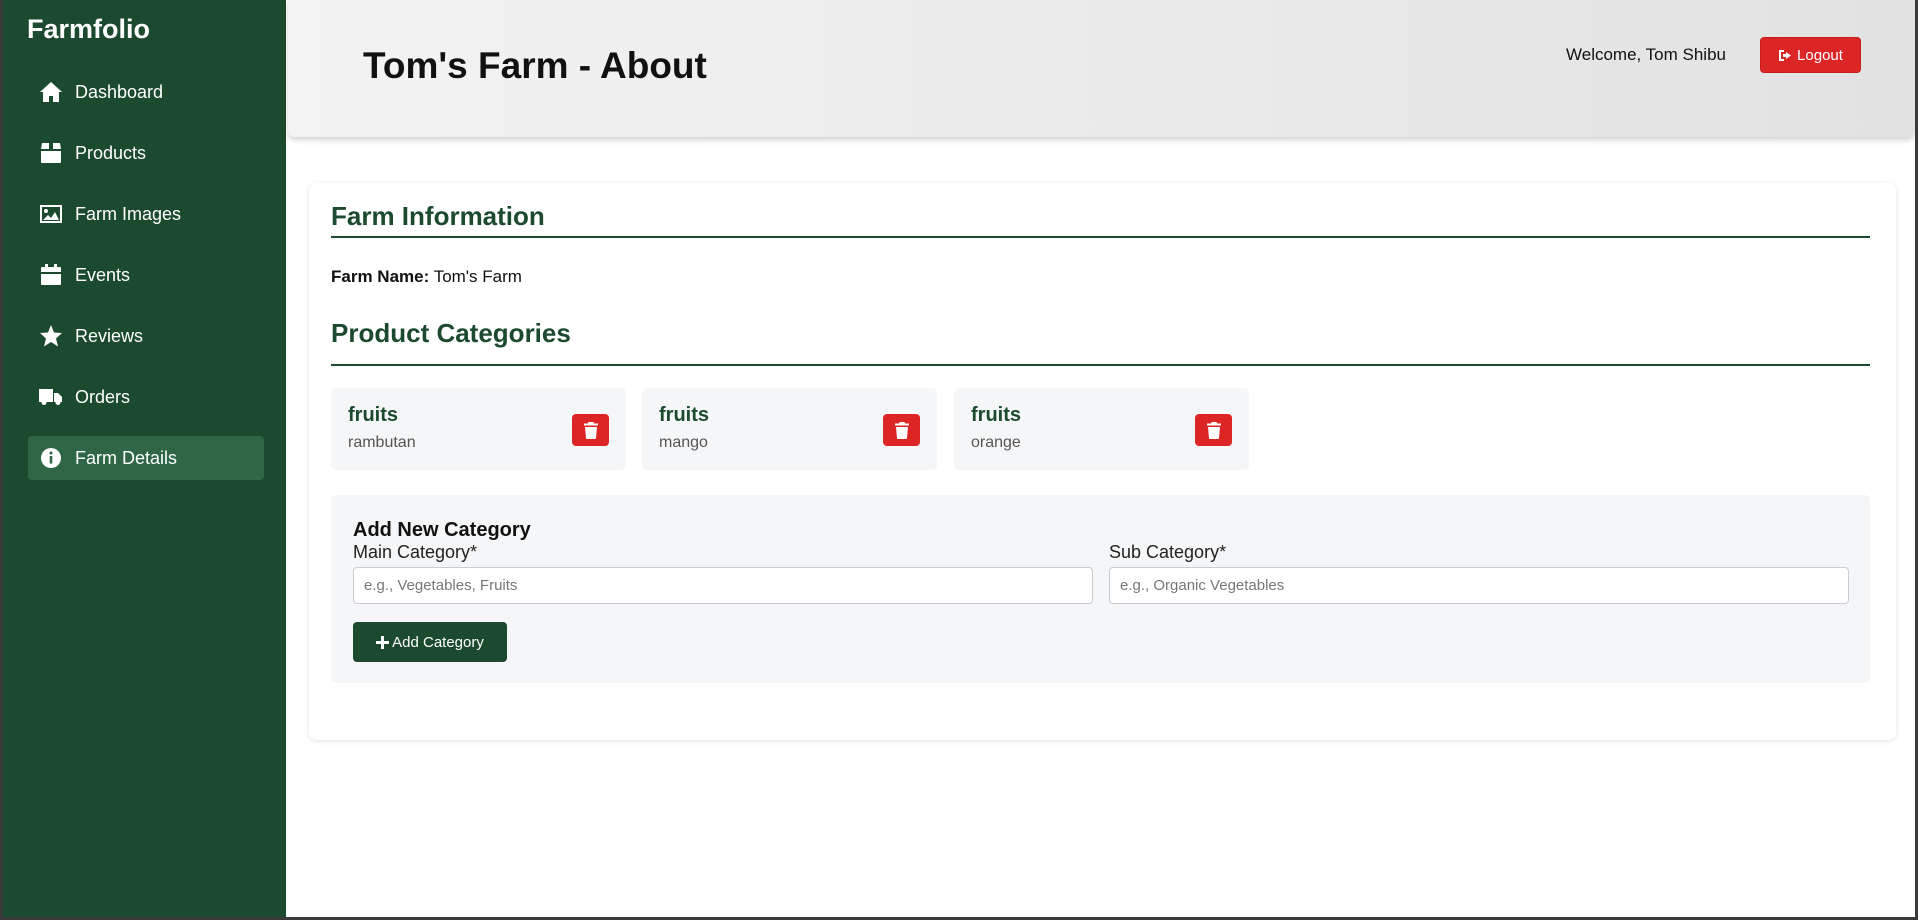  Describe the element at coordinates (109, 335) in the screenshot. I see `sidebar-item-label: Reviews` at that location.